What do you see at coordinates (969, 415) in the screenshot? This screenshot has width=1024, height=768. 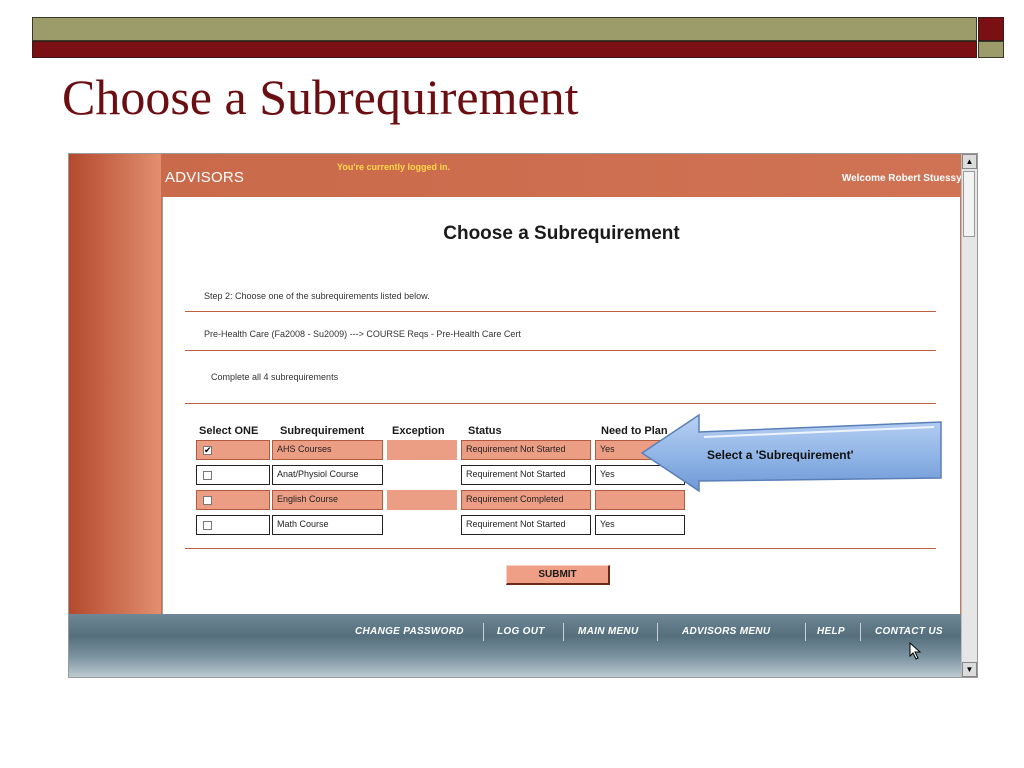 I see `vertical-scrollbar: ▲ ▼` at bounding box center [969, 415].